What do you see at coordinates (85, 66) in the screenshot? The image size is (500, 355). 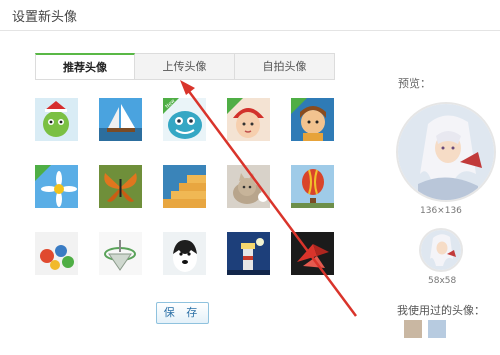 I see `tab-recommended-avatars: 推荐头像` at bounding box center [85, 66].